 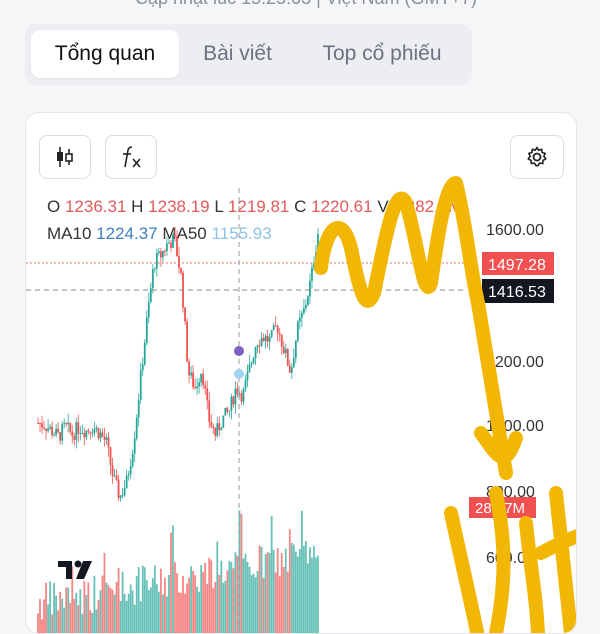 What do you see at coordinates (434, 206) in the screenshot?
I see `volume-value: 282.7M` at bounding box center [434, 206].